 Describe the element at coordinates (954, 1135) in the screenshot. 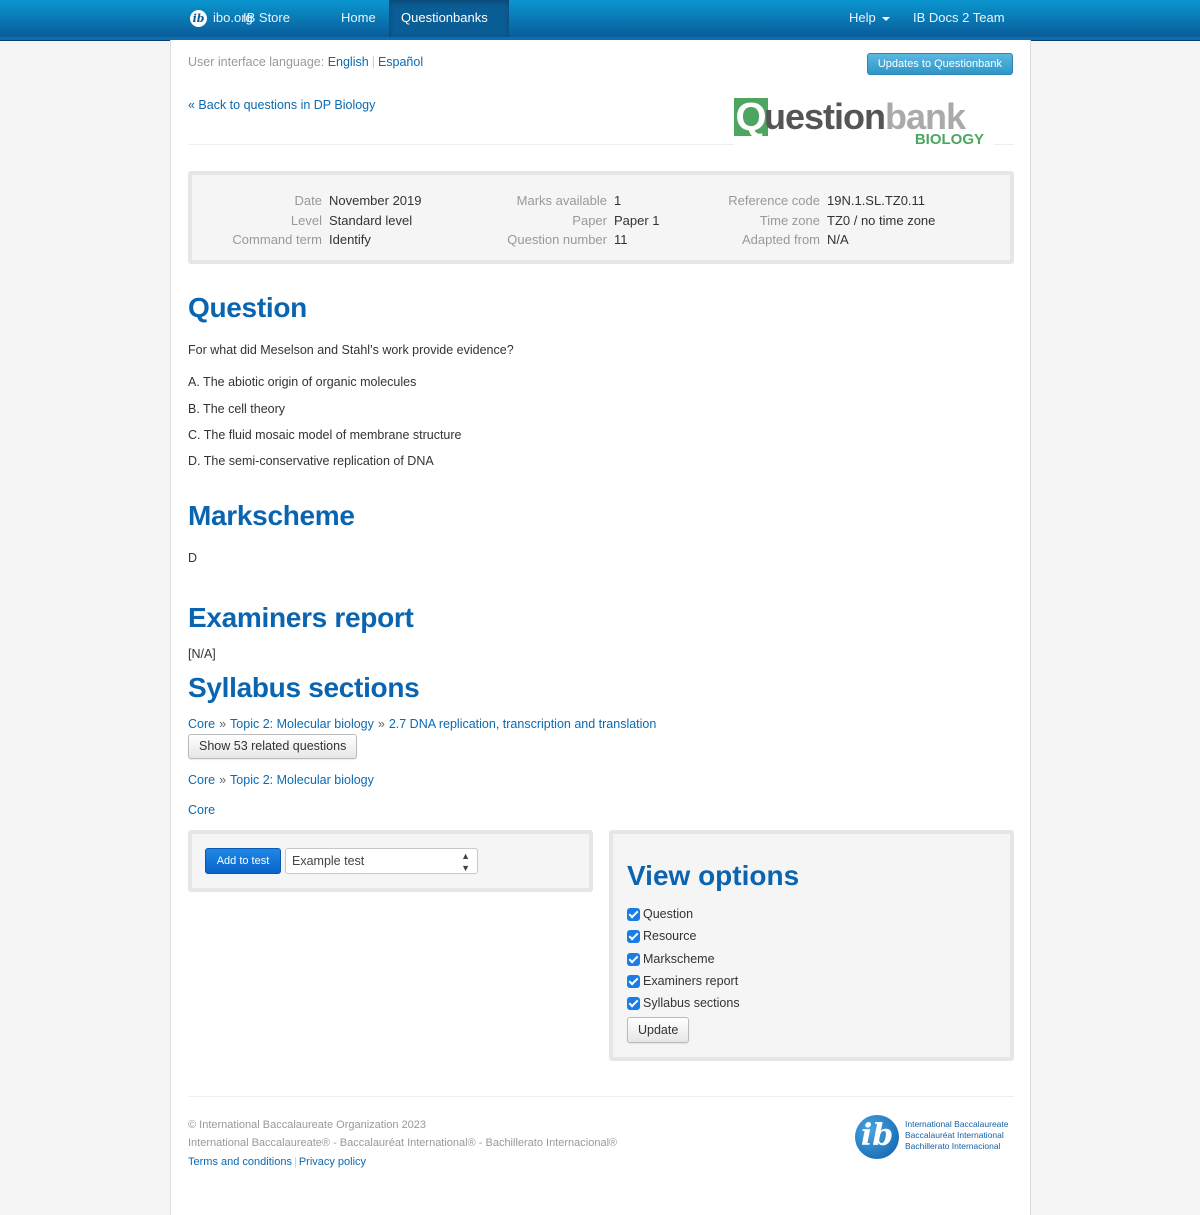

I see `ib-logo-line: Baccalauréat International` at that location.